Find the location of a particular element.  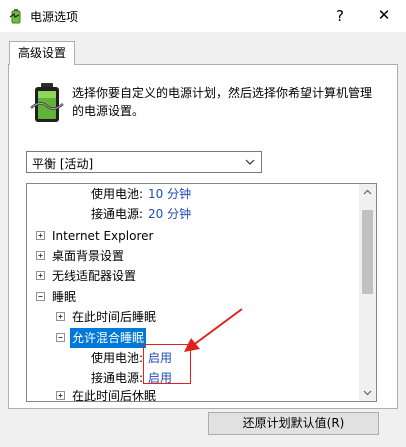

setting-label: 无线适配器设置 is located at coordinates (94, 276).